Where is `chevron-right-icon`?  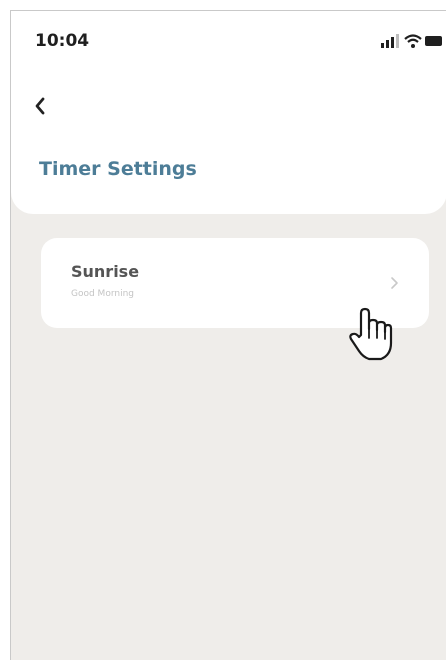
chevron-right-icon is located at coordinates (394, 283).